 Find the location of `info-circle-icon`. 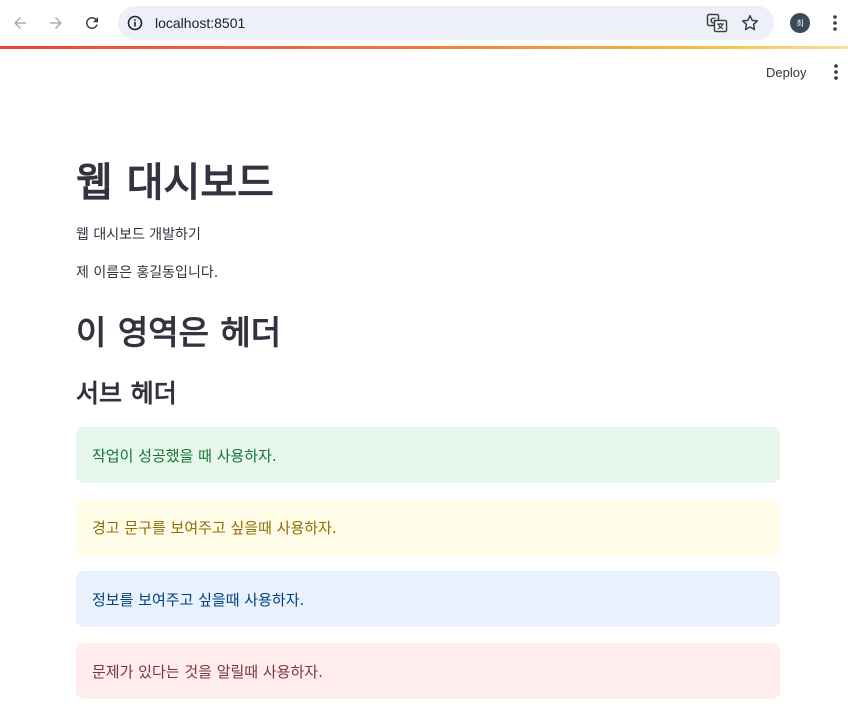

info-circle-icon is located at coordinates (135, 23).